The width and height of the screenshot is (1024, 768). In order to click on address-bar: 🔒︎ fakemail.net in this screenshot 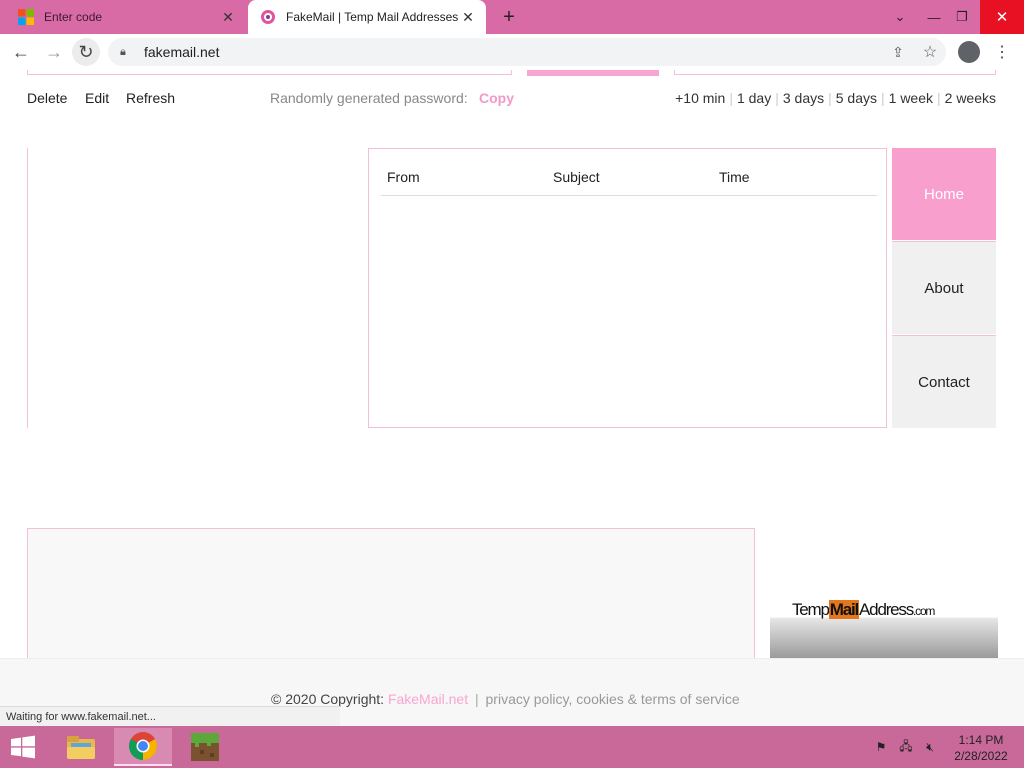, I will do `click(527, 52)`.